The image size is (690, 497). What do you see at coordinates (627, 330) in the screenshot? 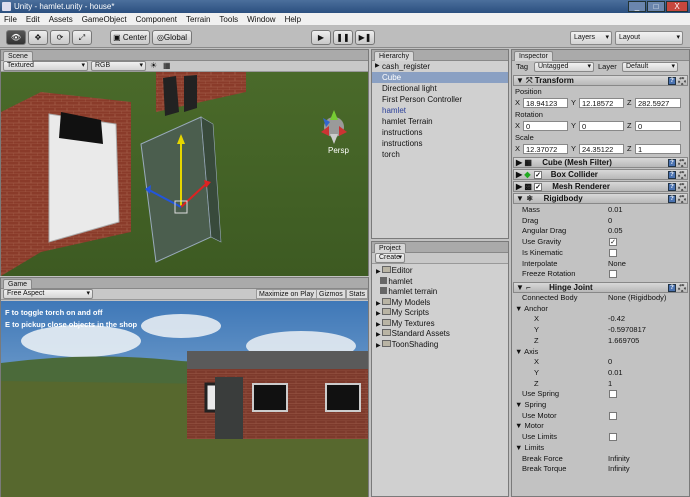
I see `property-value: -0.5970817` at bounding box center [627, 330].